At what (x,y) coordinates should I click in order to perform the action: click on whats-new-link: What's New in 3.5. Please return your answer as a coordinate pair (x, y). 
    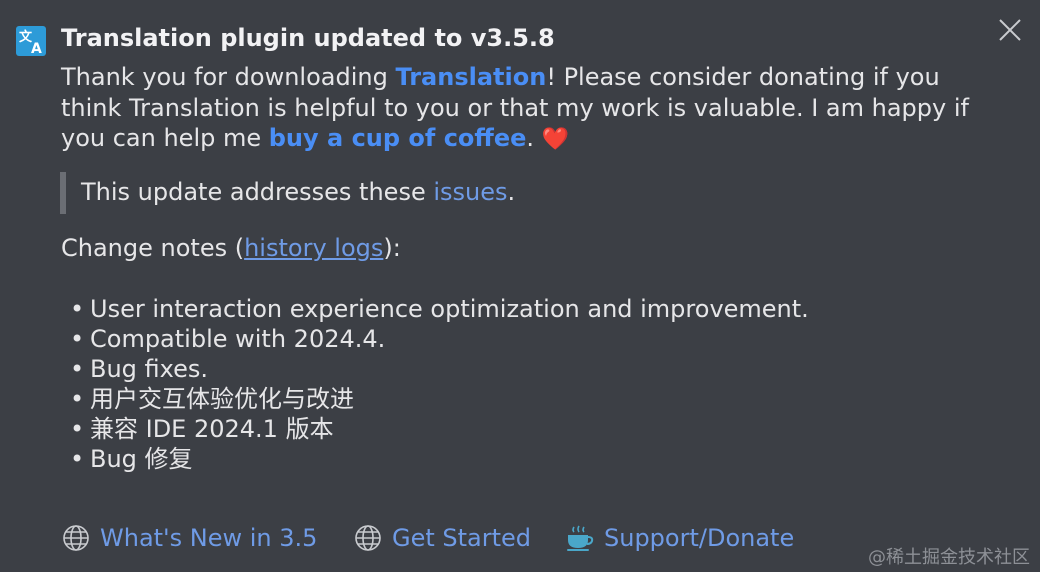
    Looking at the image, I should click on (189, 538).